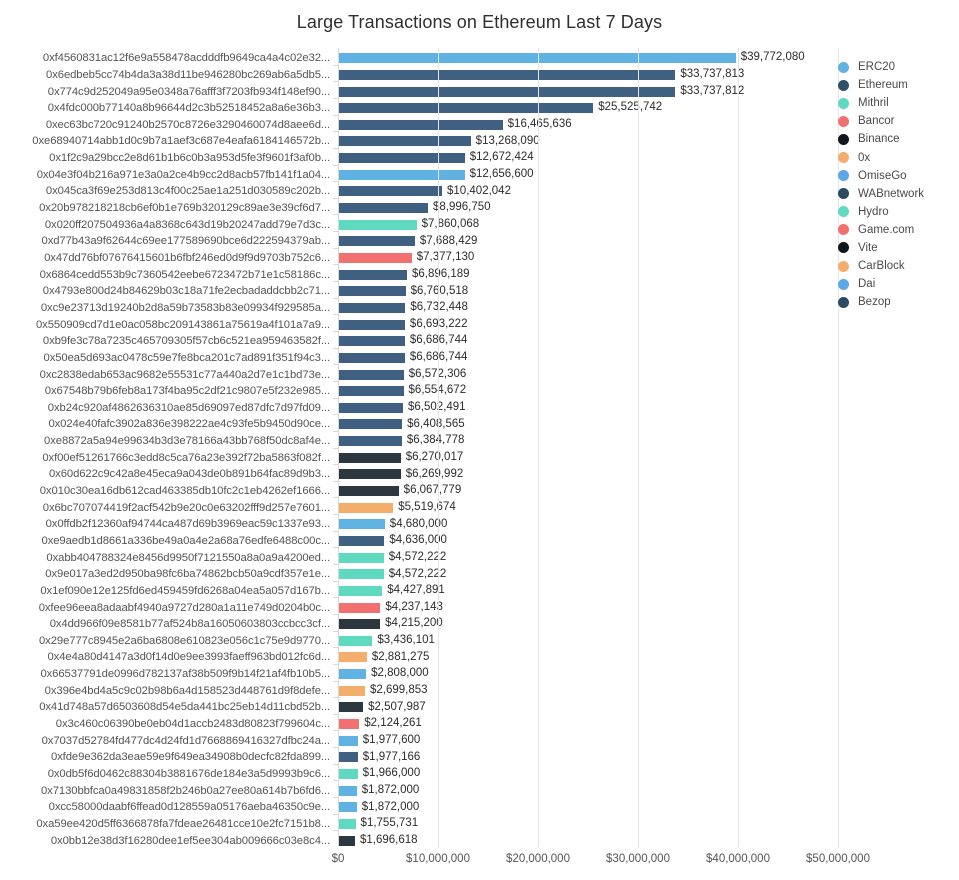 The image size is (959, 880). What do you see at coordinates (898, 194) in the screenshot?
I see `legend-item: WABnetwork` at bounding box center [898, 194].